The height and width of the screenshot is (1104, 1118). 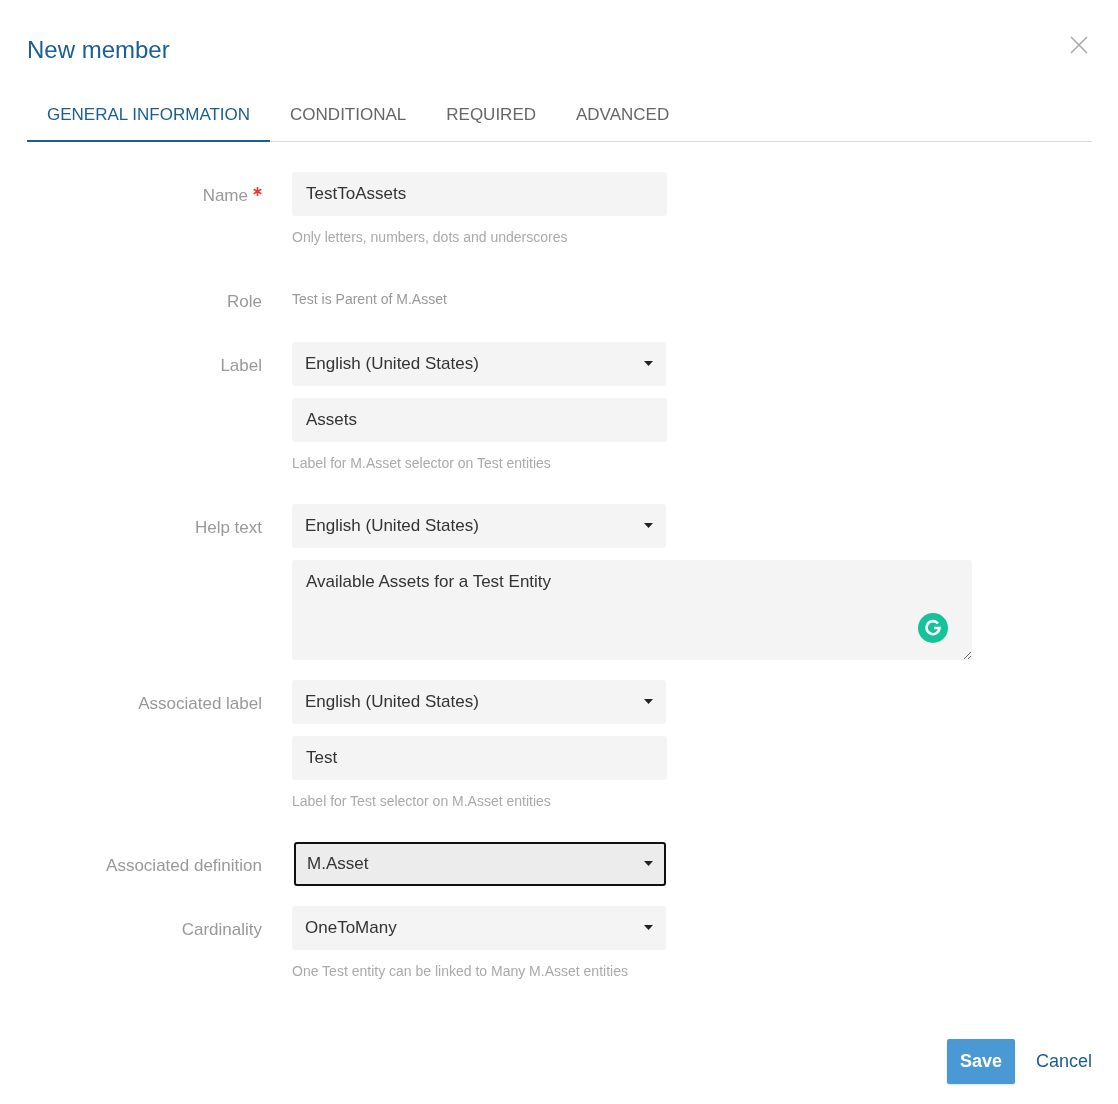 What do you see at coordinates (244, 301) in the screenshot?
I see `field-label: Role` at bounding box center [244, 301].